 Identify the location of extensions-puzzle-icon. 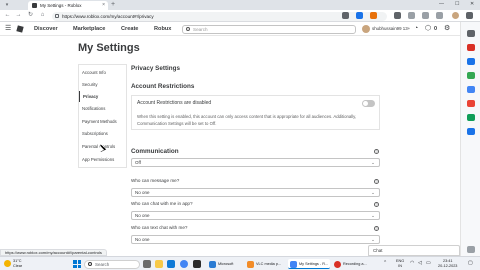
(397, 15).